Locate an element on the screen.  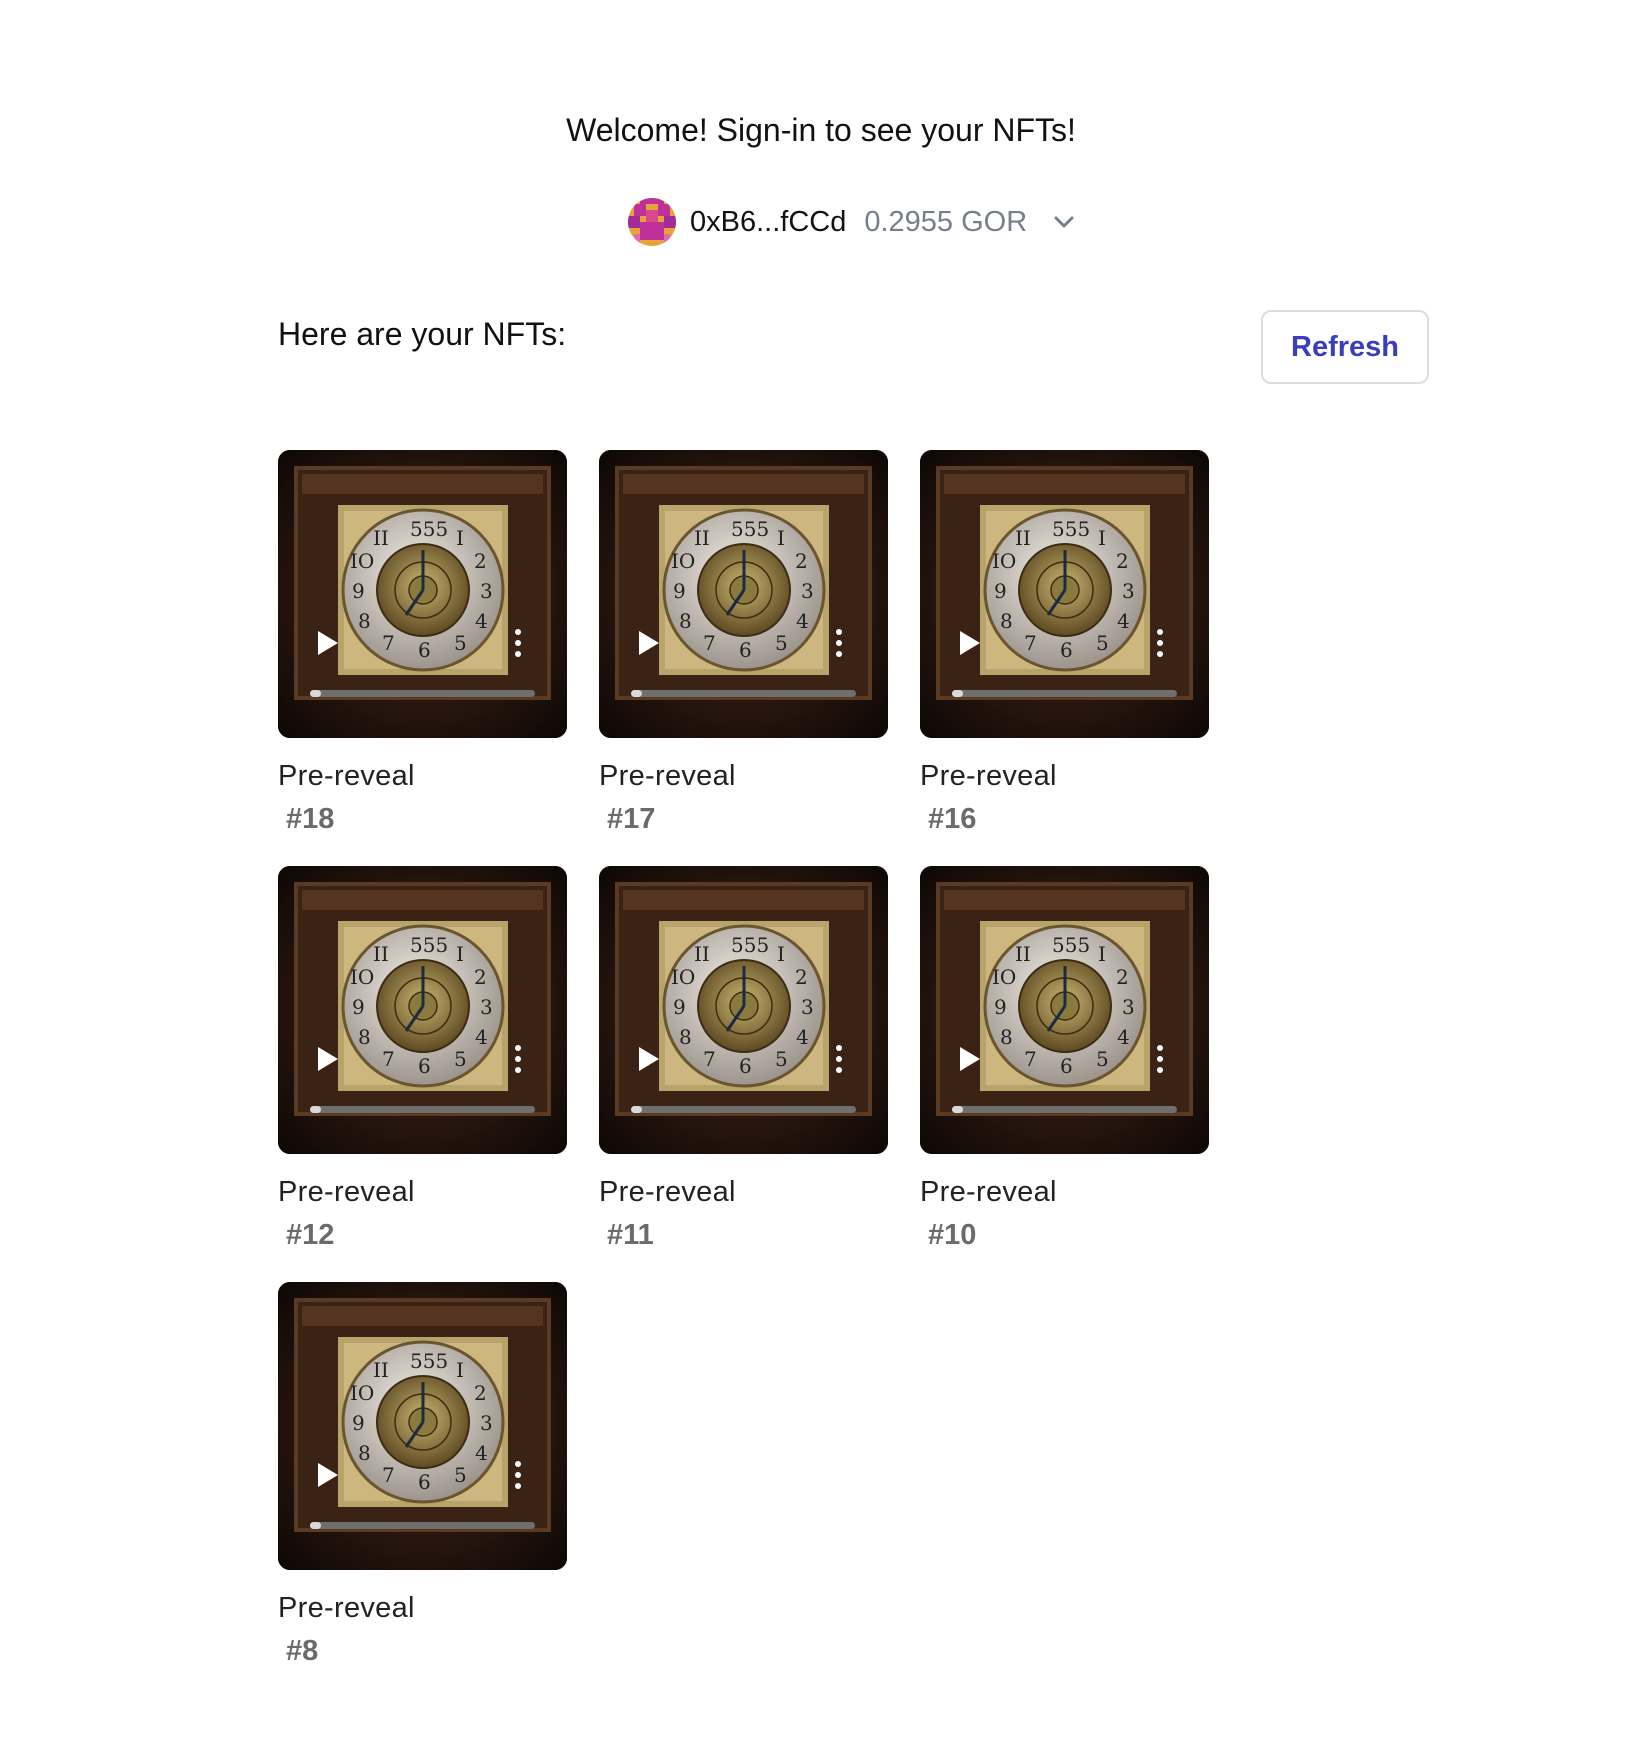
nft-id: #11 is located at coordinates (630, 1235).